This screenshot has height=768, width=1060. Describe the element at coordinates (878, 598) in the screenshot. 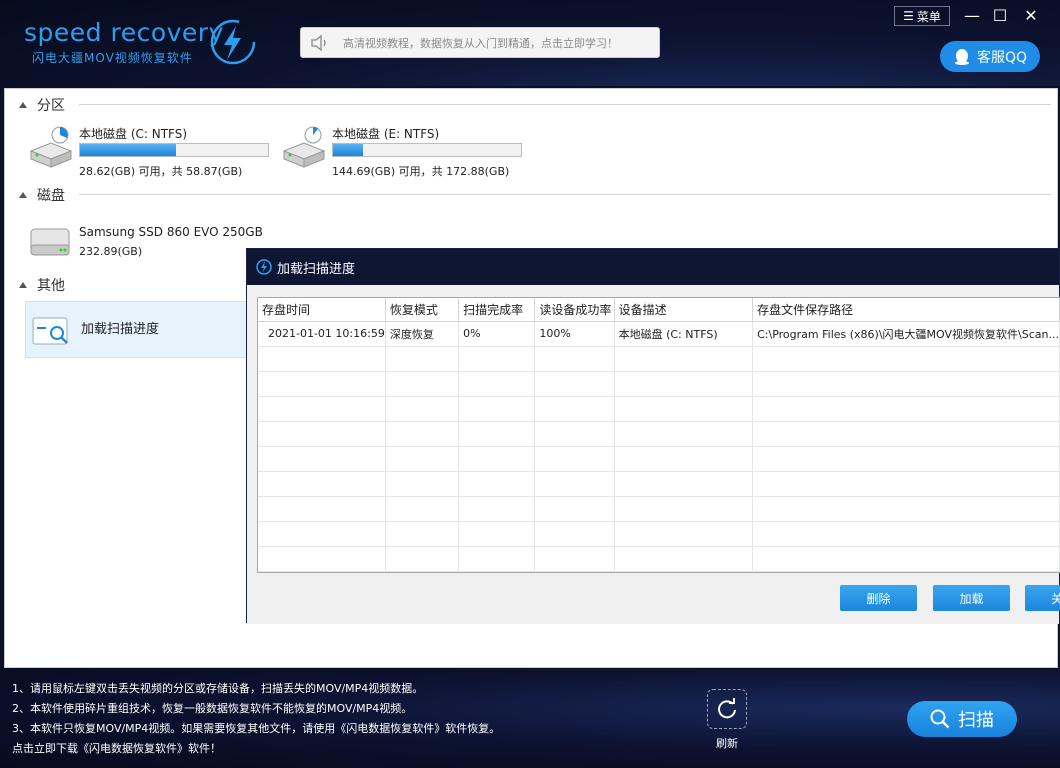

I see `delete-button: 删除` at that location.